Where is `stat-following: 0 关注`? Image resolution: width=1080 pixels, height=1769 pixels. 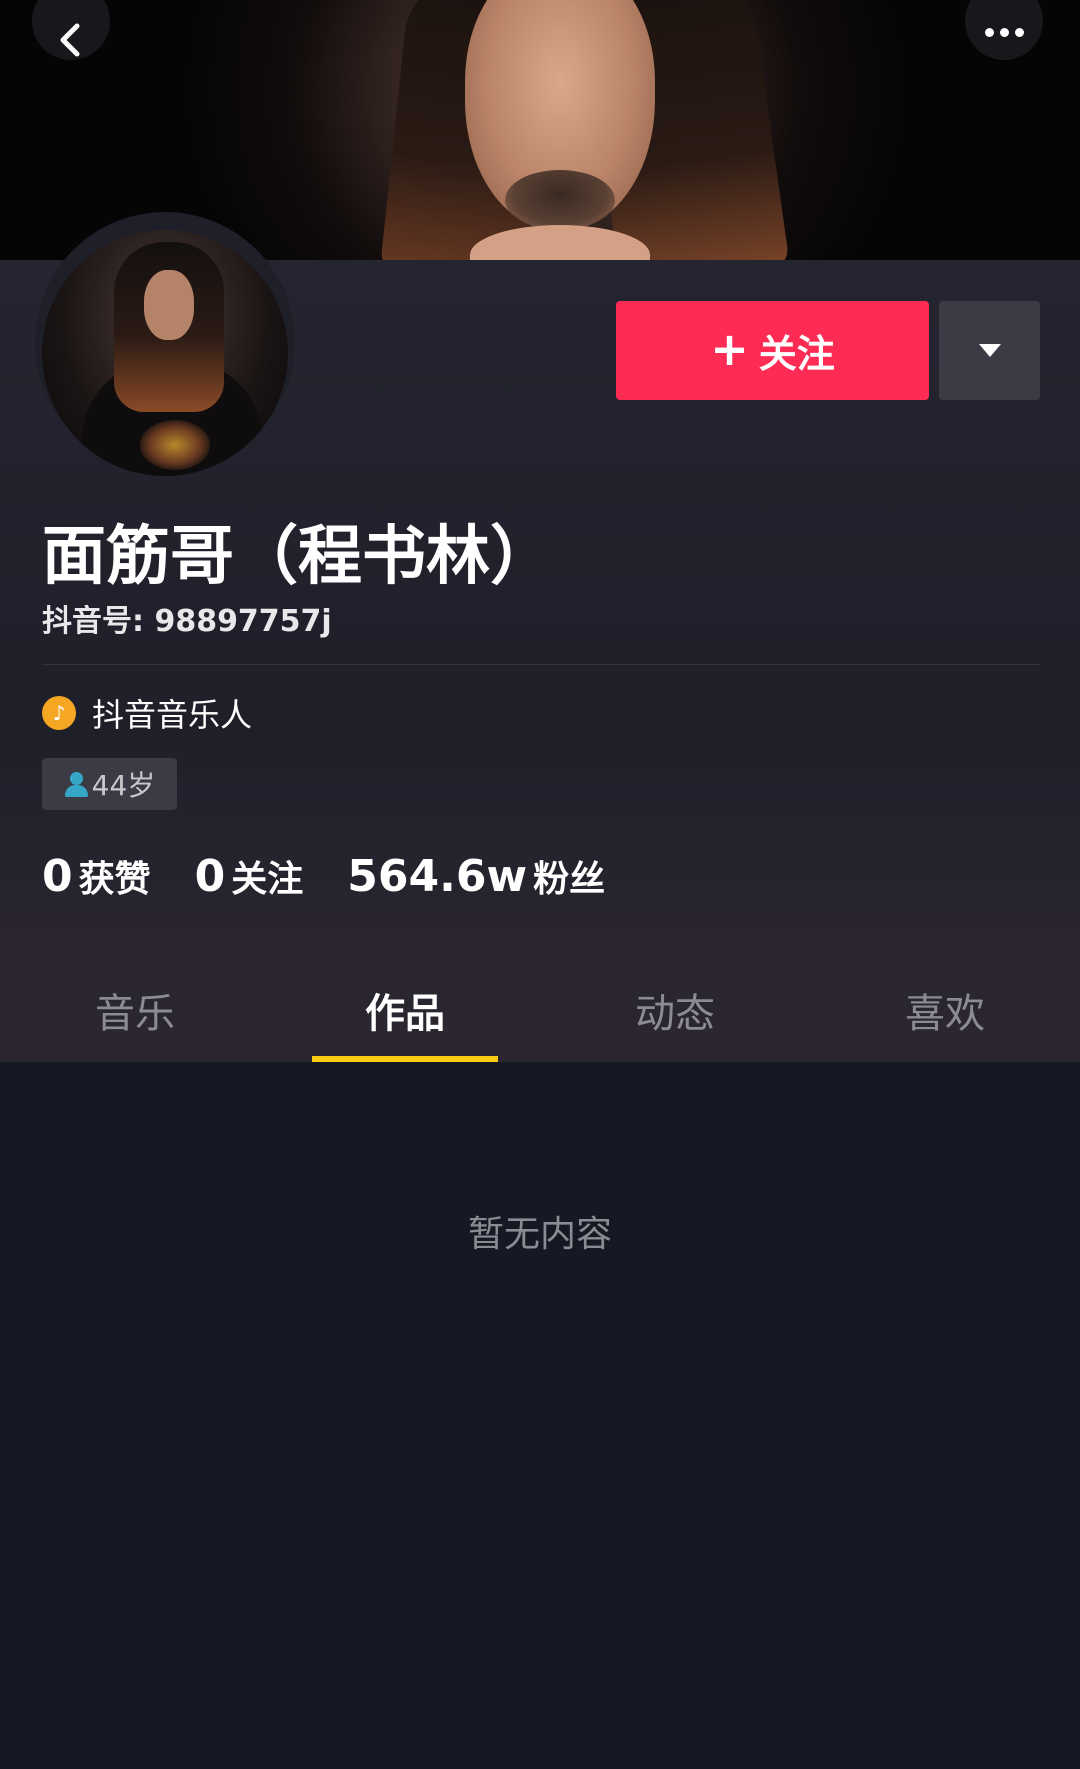
stat-following: 0 关注 is located at coordinates (249, 876).